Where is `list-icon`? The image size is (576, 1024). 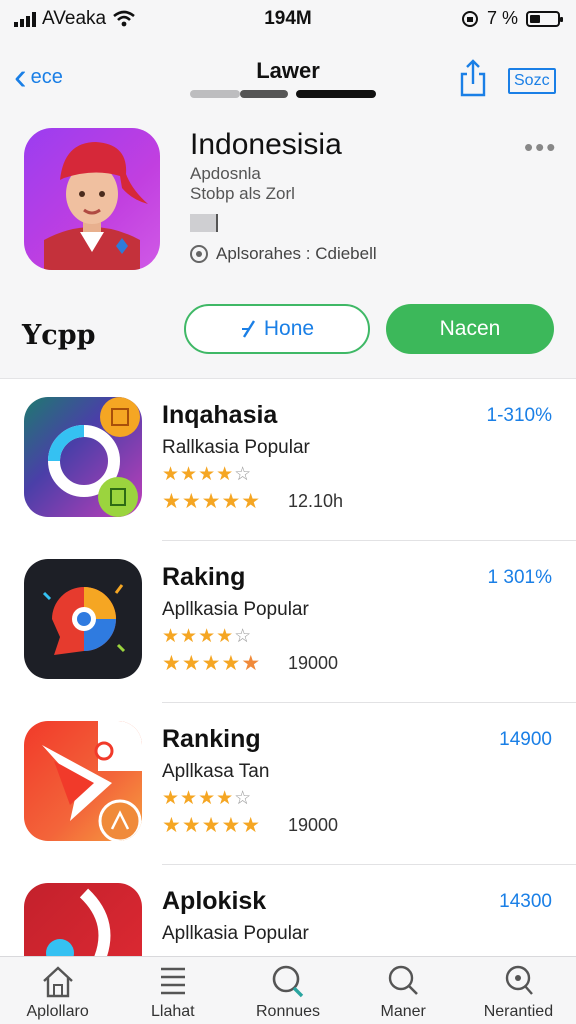 list-icon is located at coordinates (172, 981).